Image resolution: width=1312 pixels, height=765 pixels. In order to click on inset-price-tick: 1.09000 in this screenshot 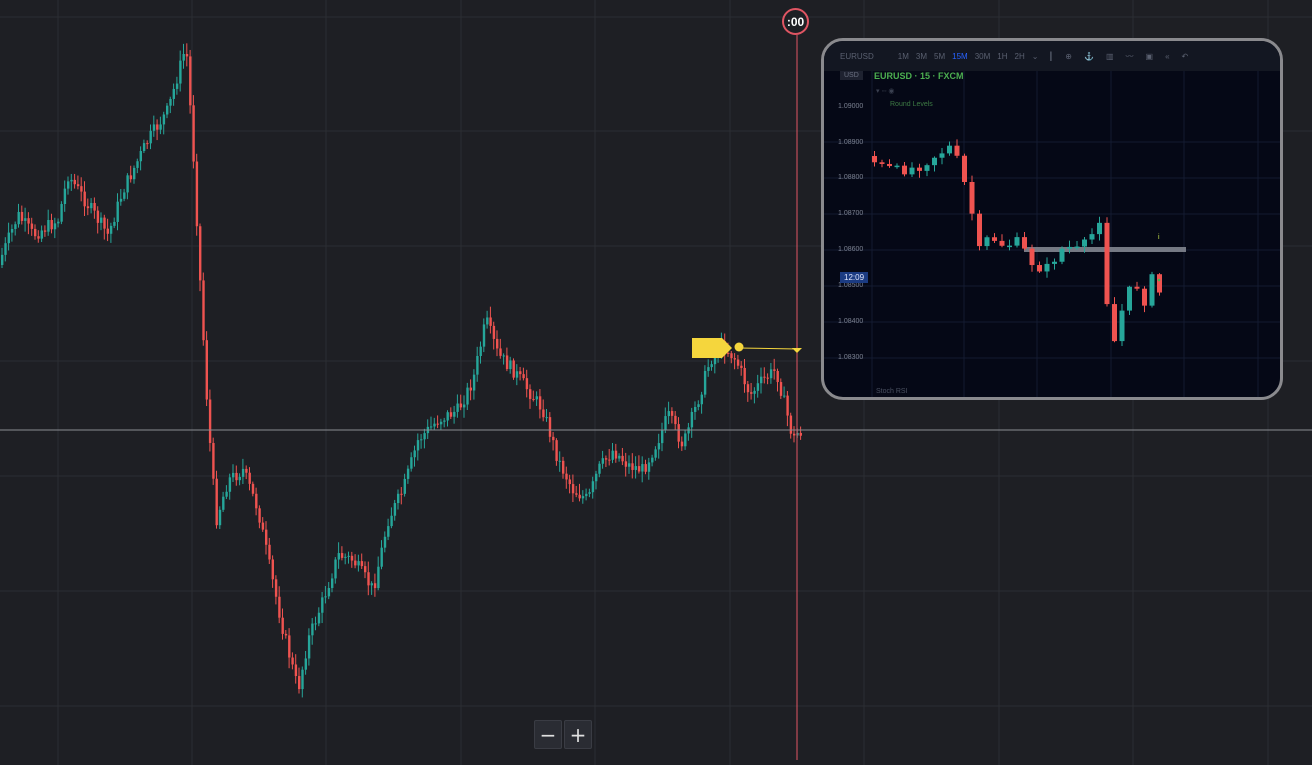, I will do `click(851, 106)`.